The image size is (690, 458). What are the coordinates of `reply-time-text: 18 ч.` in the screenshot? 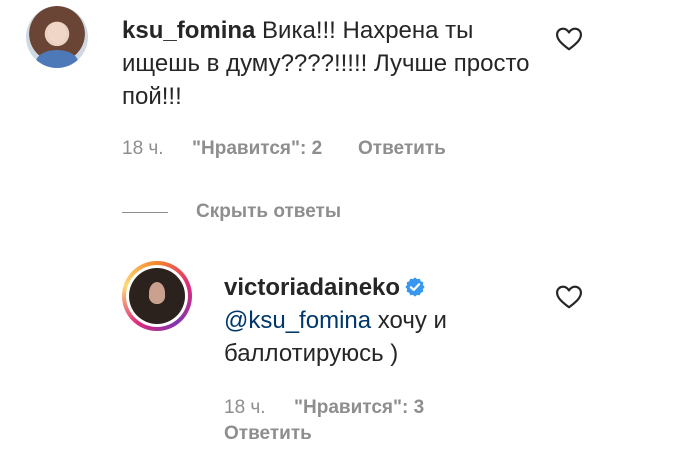 It's located at (245, 407).